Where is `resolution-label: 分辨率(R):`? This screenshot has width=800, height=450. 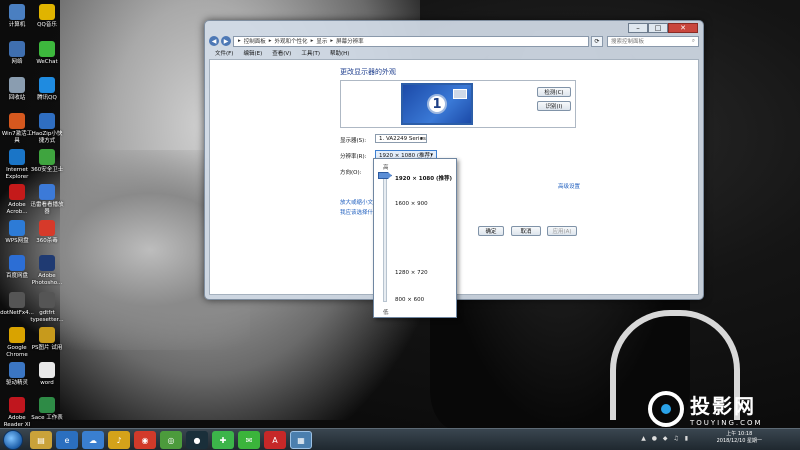 resolution-label: 分辨率(R): is located at coordinates (353, 157).